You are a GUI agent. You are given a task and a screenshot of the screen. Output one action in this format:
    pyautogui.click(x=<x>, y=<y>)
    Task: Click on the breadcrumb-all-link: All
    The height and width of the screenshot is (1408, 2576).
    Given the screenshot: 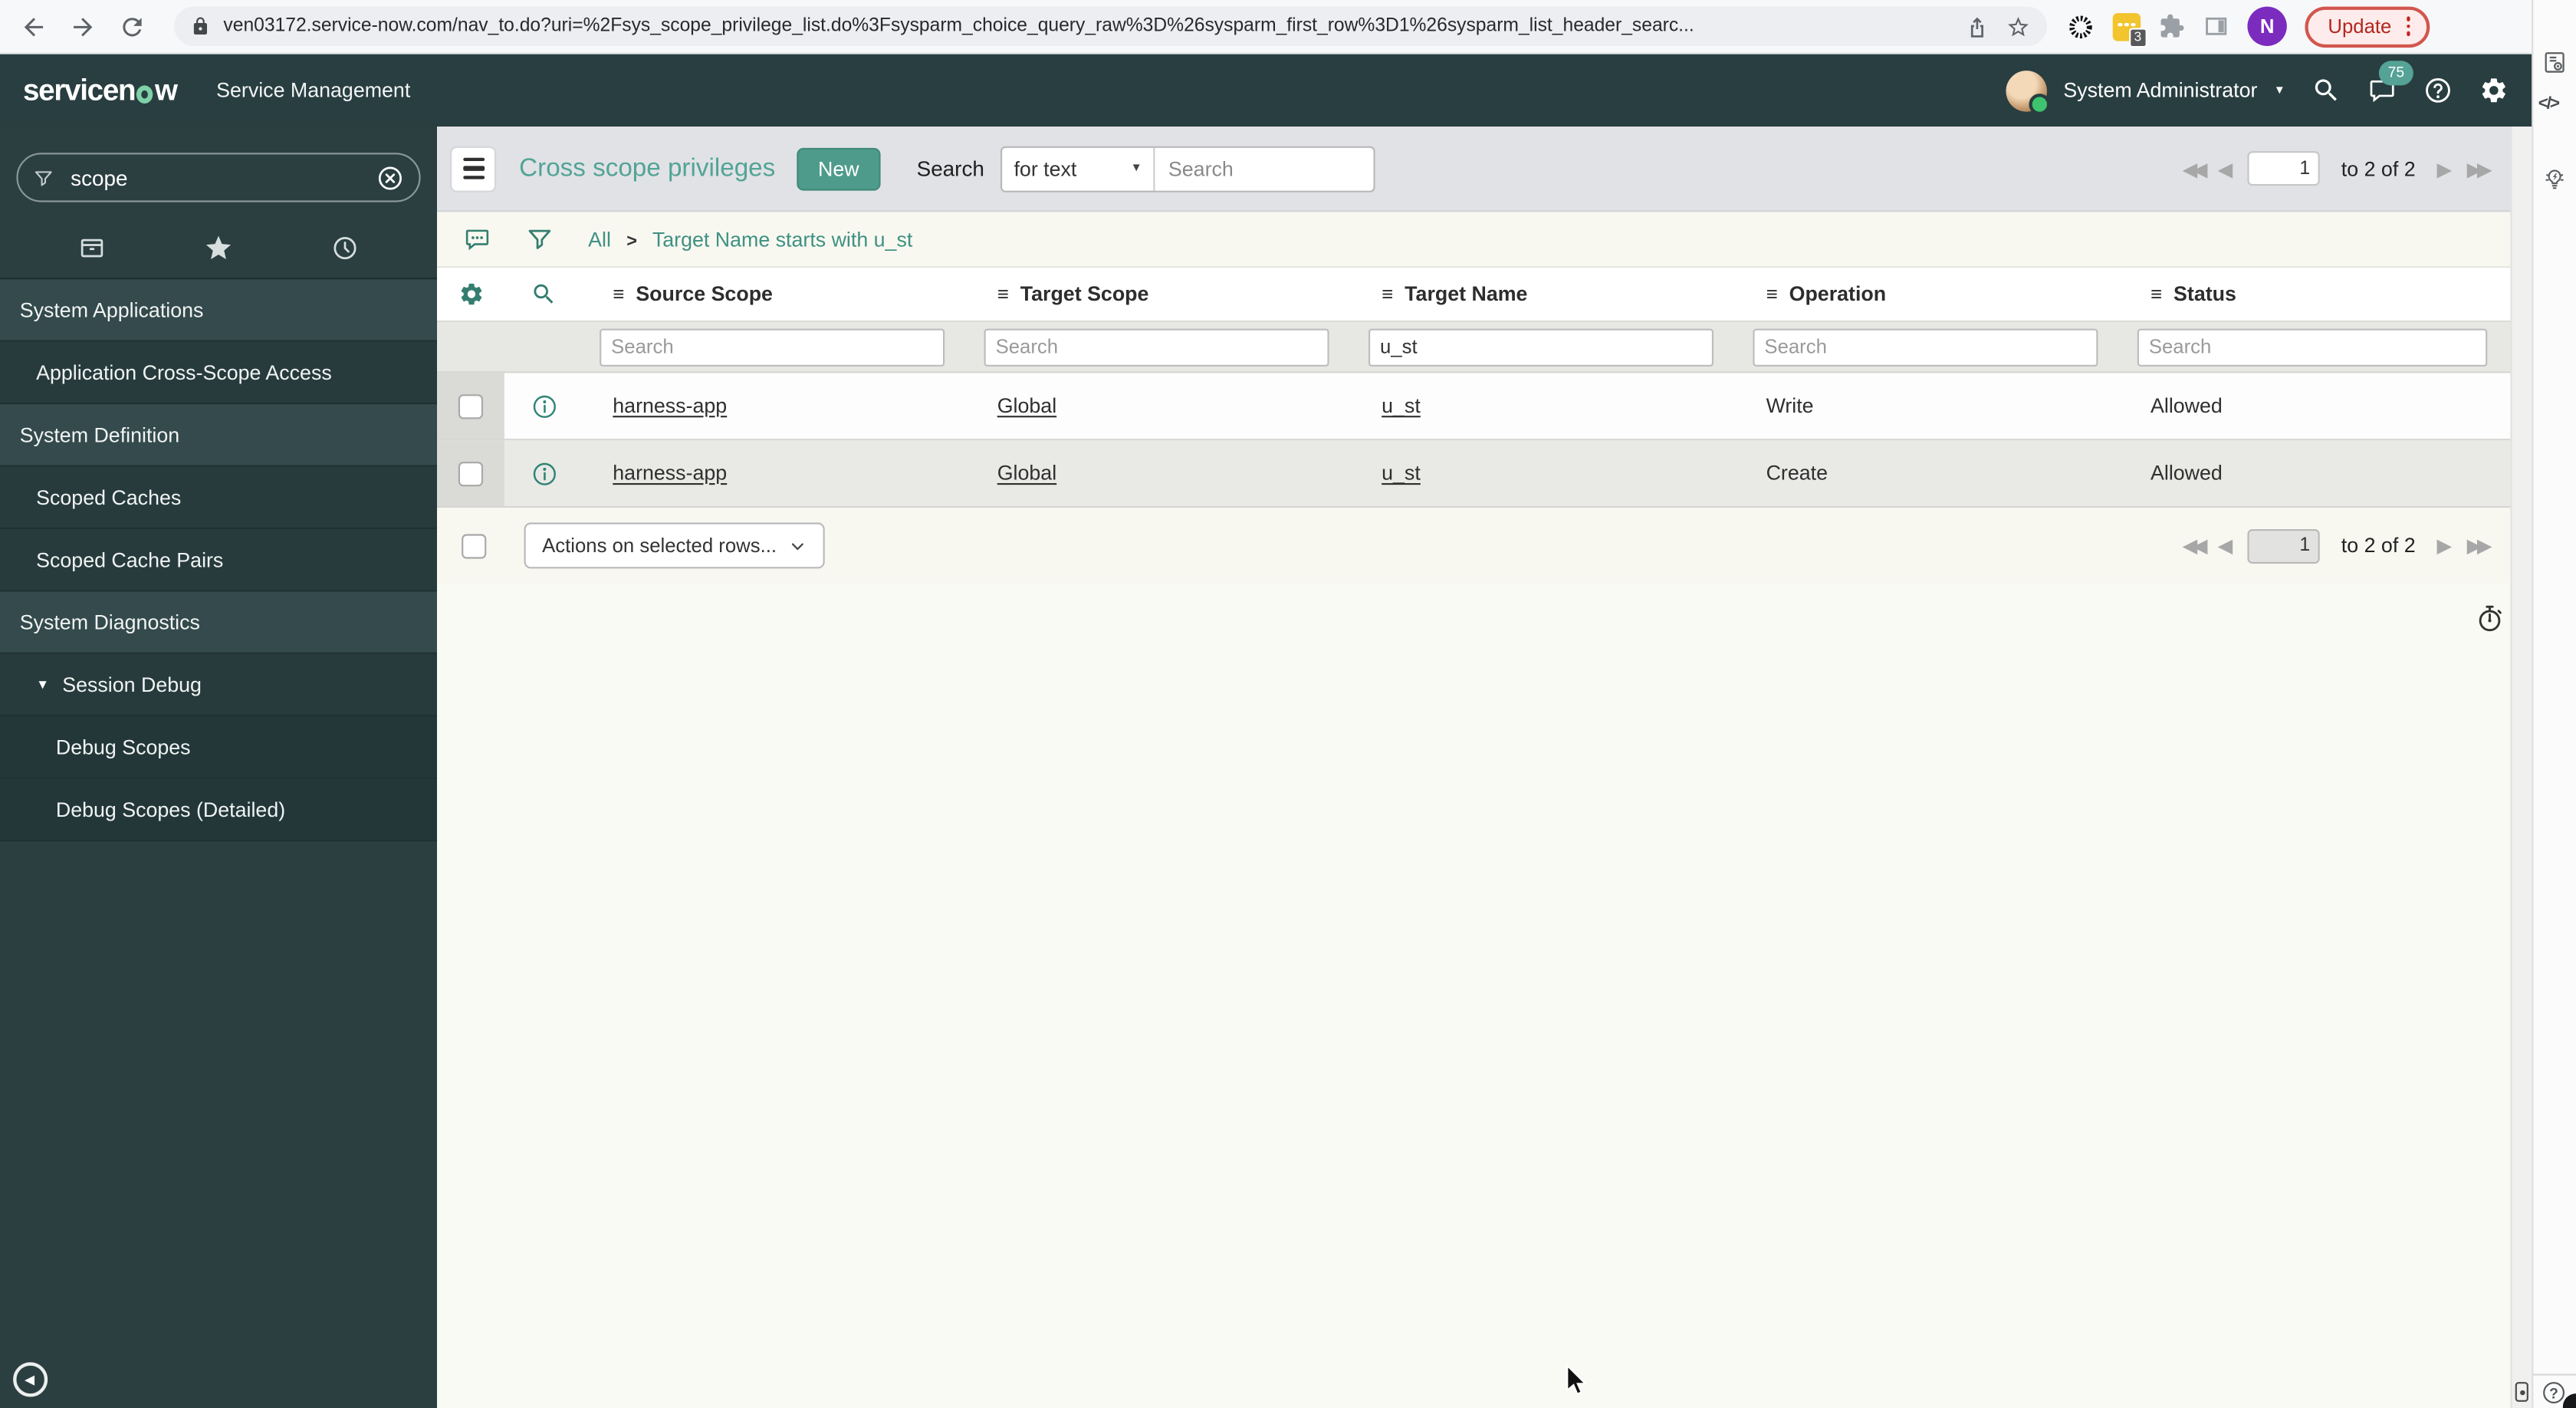 What is the action you would take?
    pyautogui.click(x=600, y=239)
    